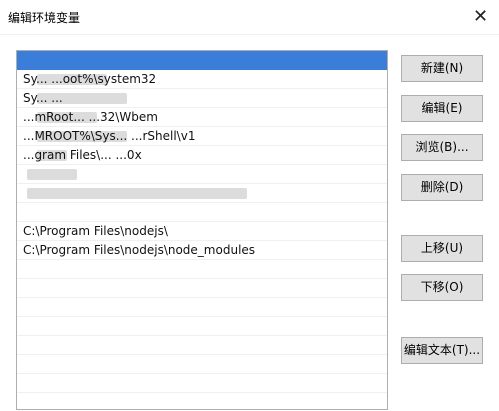  Describe the element at coordinates (90, 117) in the screenshot. I see `path-list-item-text: ...mRoot... ...32\Wbem` at that location.